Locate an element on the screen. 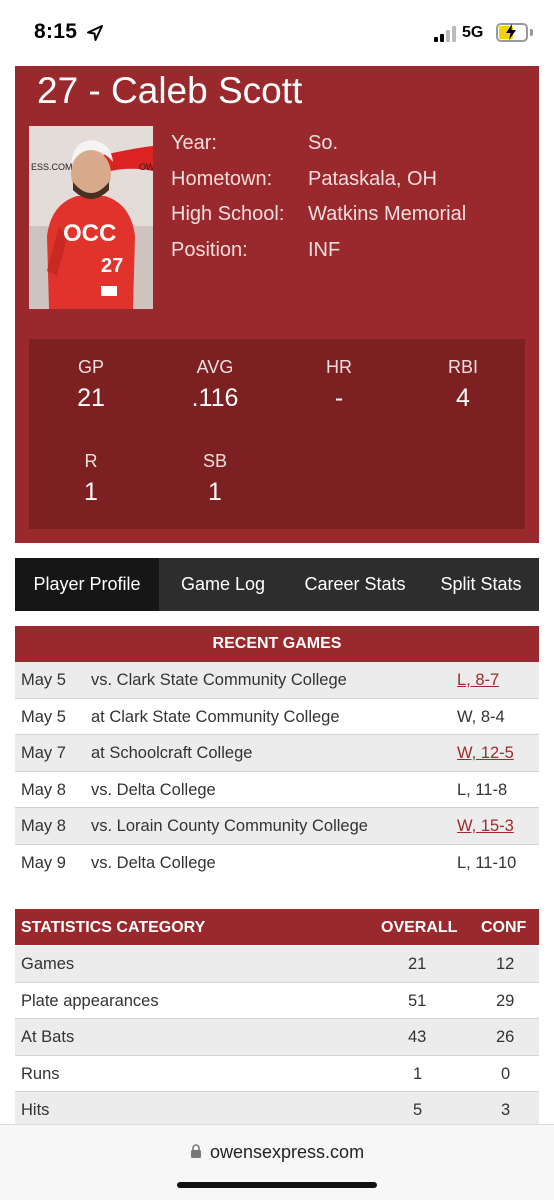 The width and height of the screenshot is (554, 1200). bio-label: High School: is located at coordinates (228, 214).